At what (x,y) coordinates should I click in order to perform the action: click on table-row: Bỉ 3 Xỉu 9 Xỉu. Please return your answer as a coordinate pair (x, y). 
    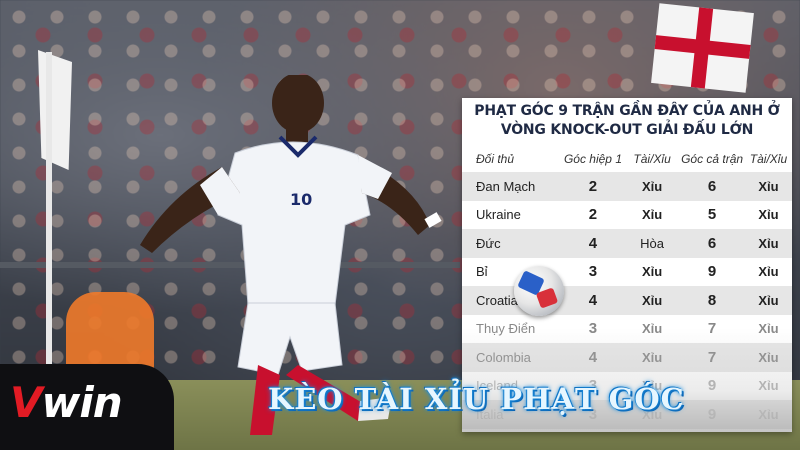
    Looking at the image, I should click on (627, 271).